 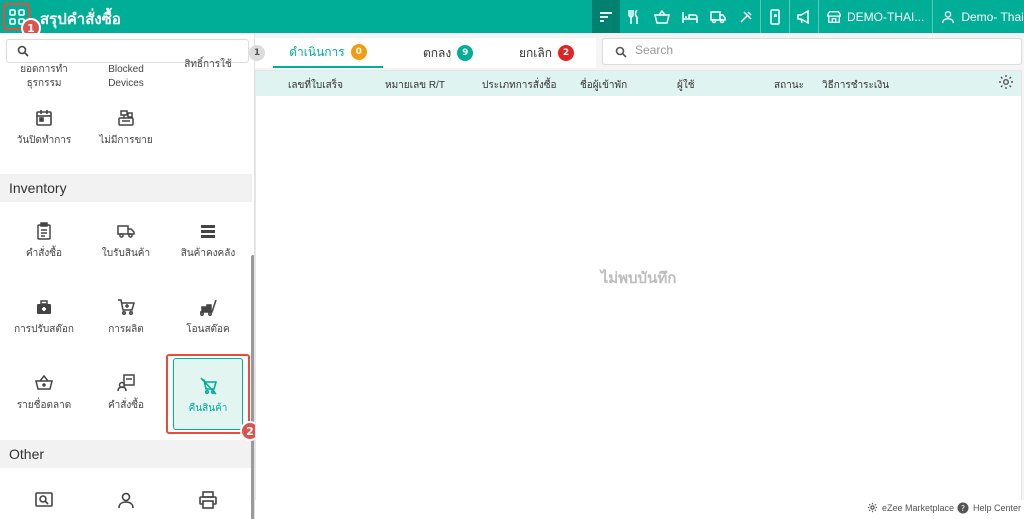 I want to click on cart-icon, so click(x=126, y=307).